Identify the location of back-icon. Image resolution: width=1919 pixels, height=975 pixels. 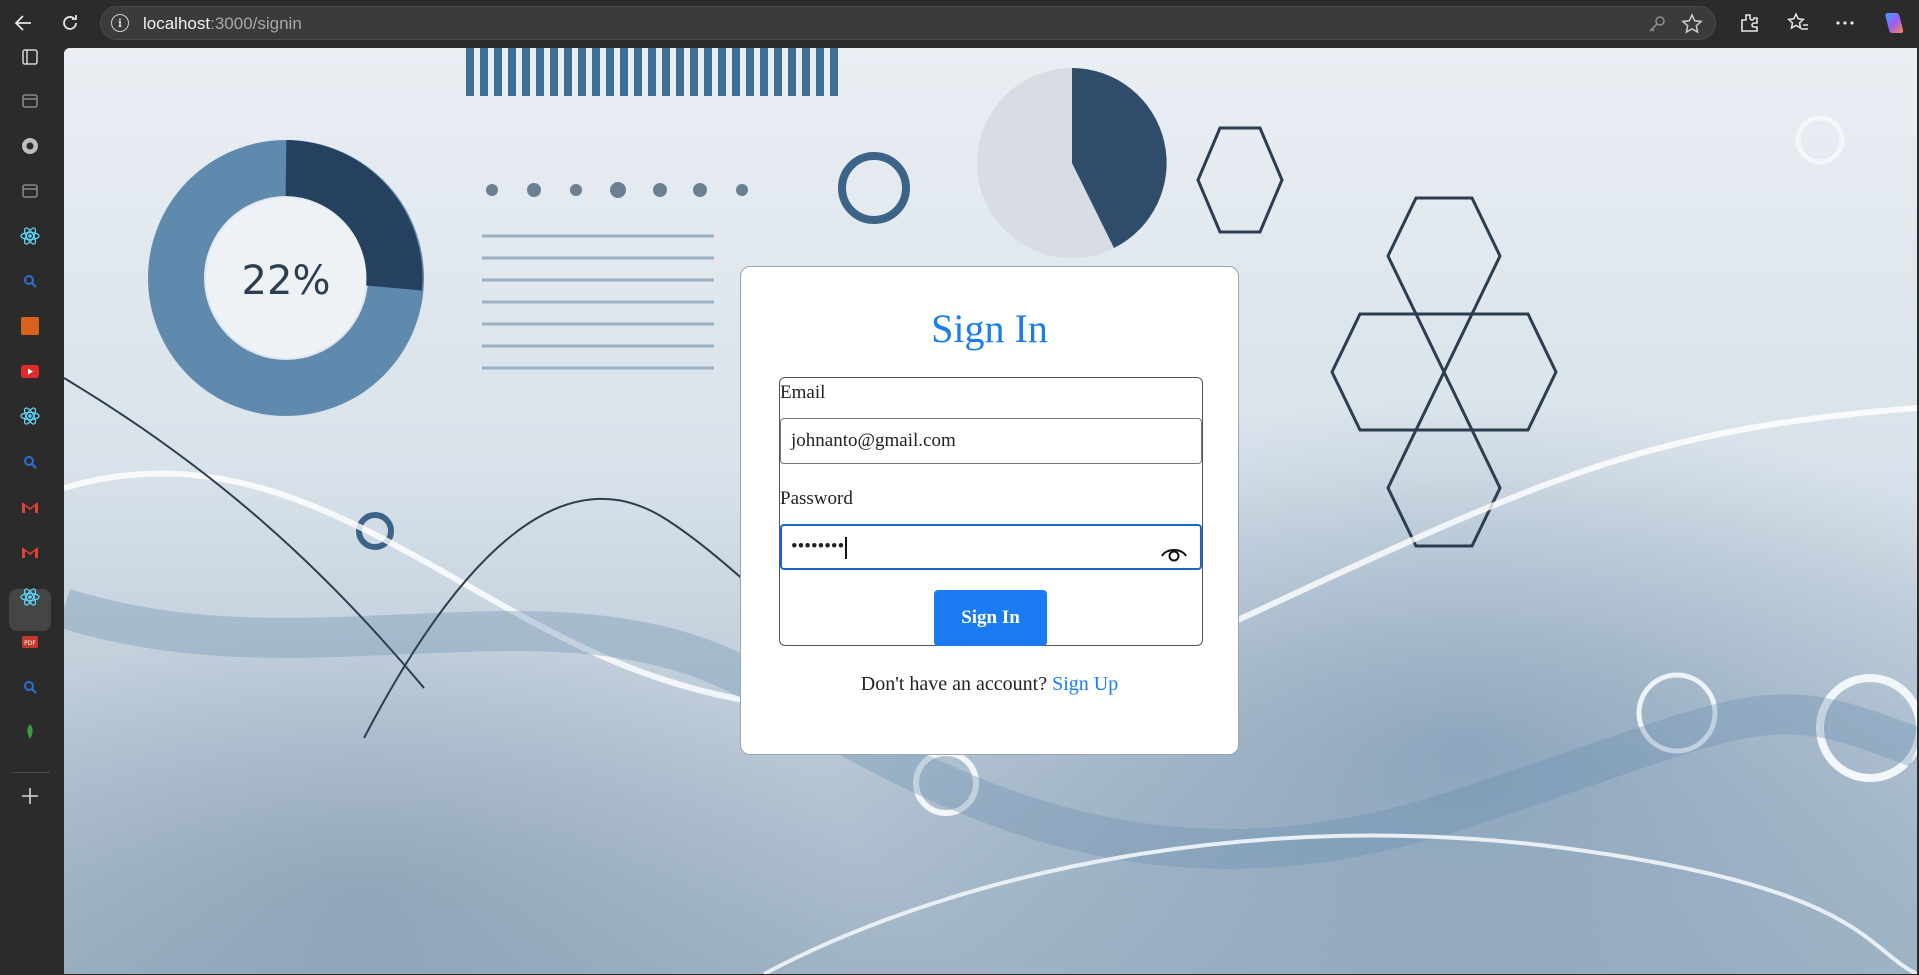
(24, 23).